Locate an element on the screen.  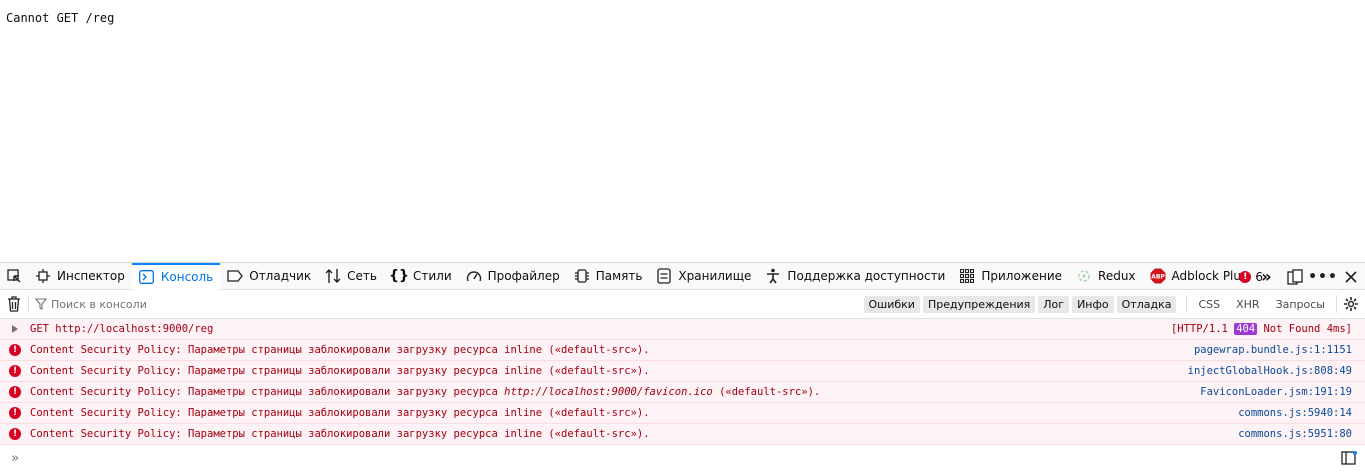
filter-xhr: XHR is located at coordinates (1247, 304).